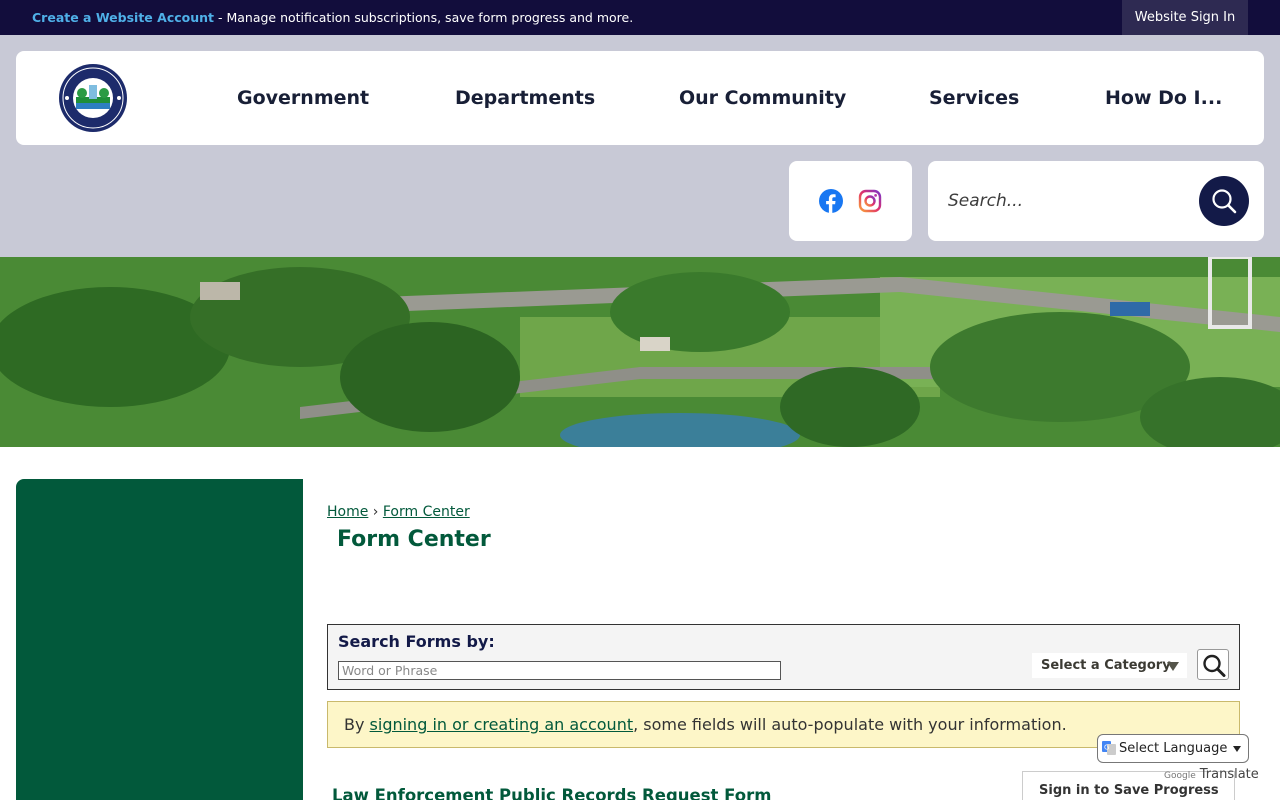 The height and width of the screenshot is (800, 1280). What do you see at coordinates (416, 641) in the screenshot?
I see `form-search-label: Search Forms by:` at bounding box center [416, 641].